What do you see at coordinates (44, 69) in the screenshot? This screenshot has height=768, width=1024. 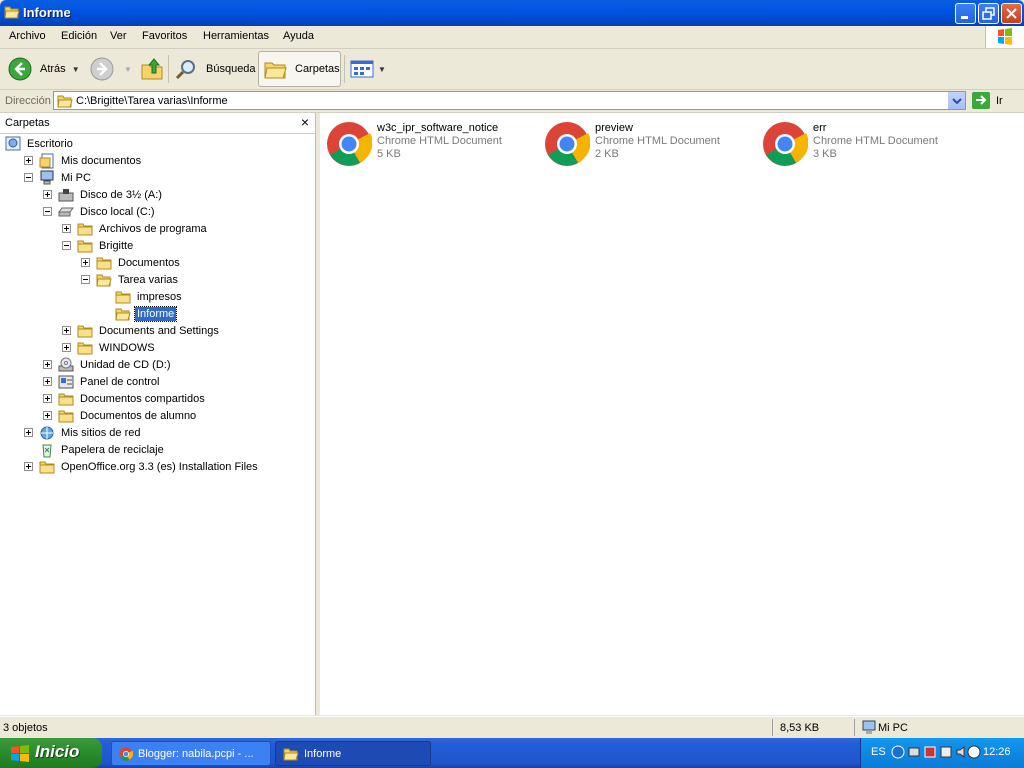 I see `back-button: Atrás ▼` at bounding box center [44, 69].